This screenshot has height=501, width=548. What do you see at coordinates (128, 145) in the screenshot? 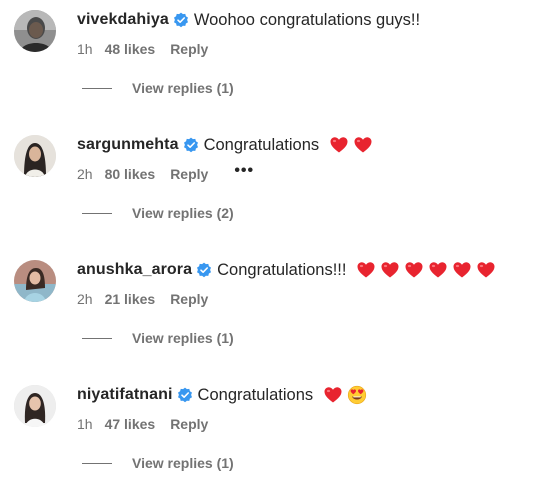
I see `username: sargunmehta` at bounding box center [128, 145].